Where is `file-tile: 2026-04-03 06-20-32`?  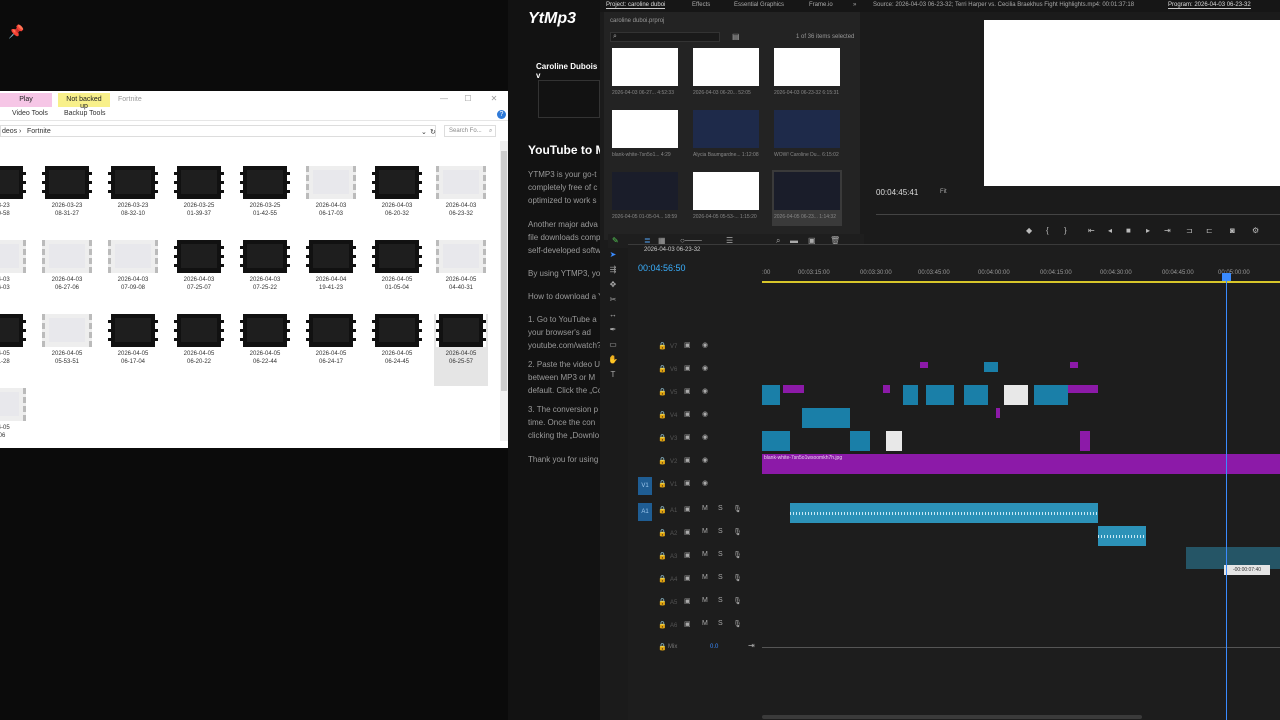
file-tile: 2026-04-03 06-20-32 is located at coordinates (397, 202).